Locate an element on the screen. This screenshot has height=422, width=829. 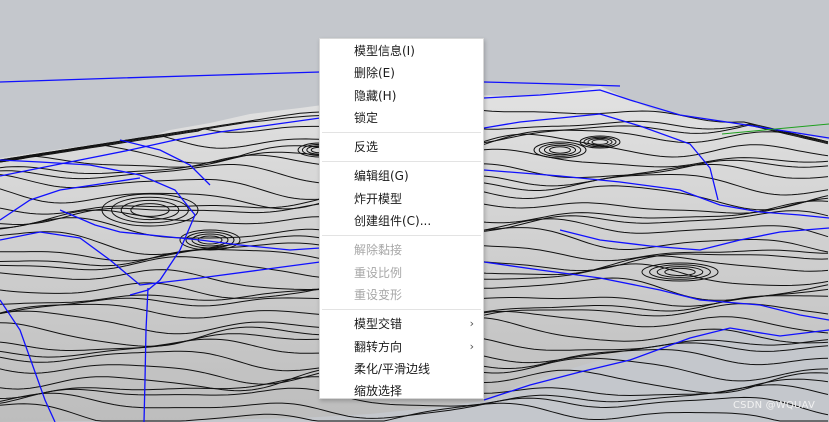
menu-item: 模型信息(I) is located at coordinates (401, 51).